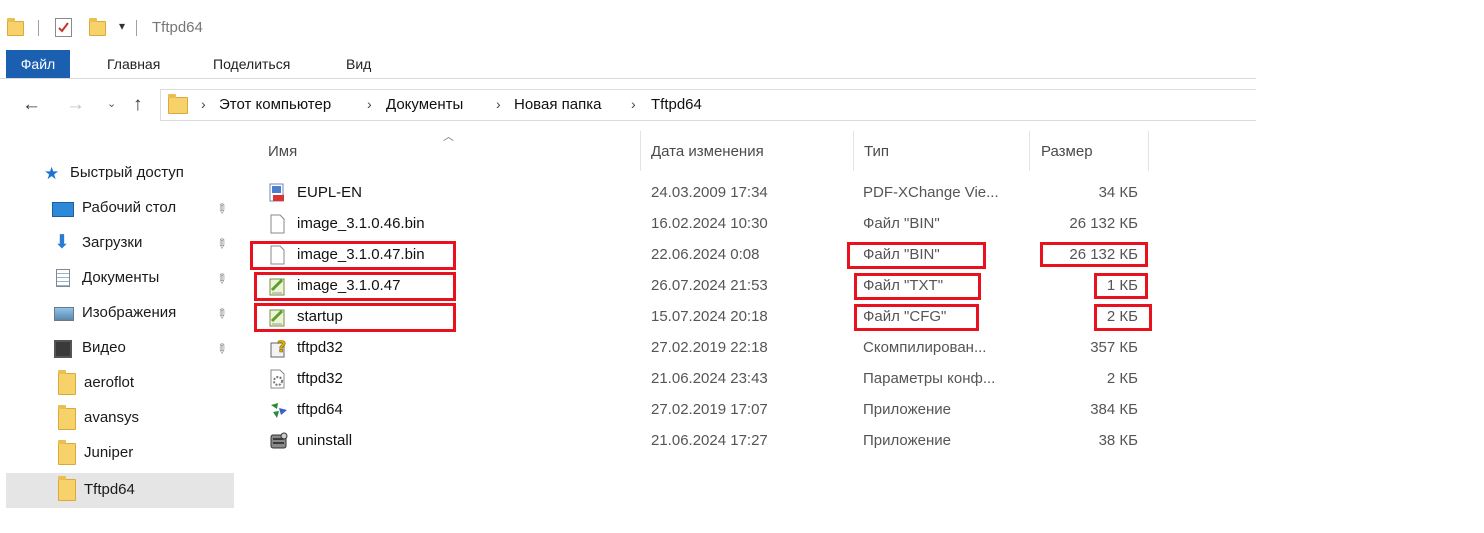  What do you see at coordinates (120, 174) in the screenshot?
I see `sidebar-item-quick-access: ★ Быстрый доступ` at bounding box center [120, 174].